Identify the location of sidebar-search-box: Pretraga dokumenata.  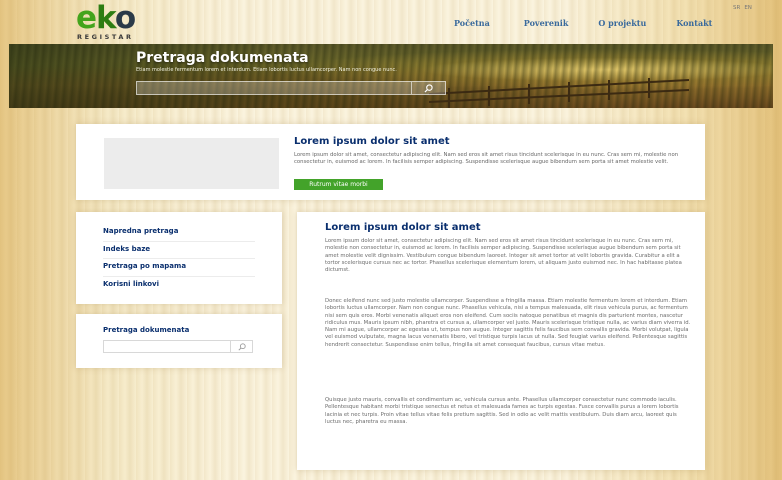
(179, 341).